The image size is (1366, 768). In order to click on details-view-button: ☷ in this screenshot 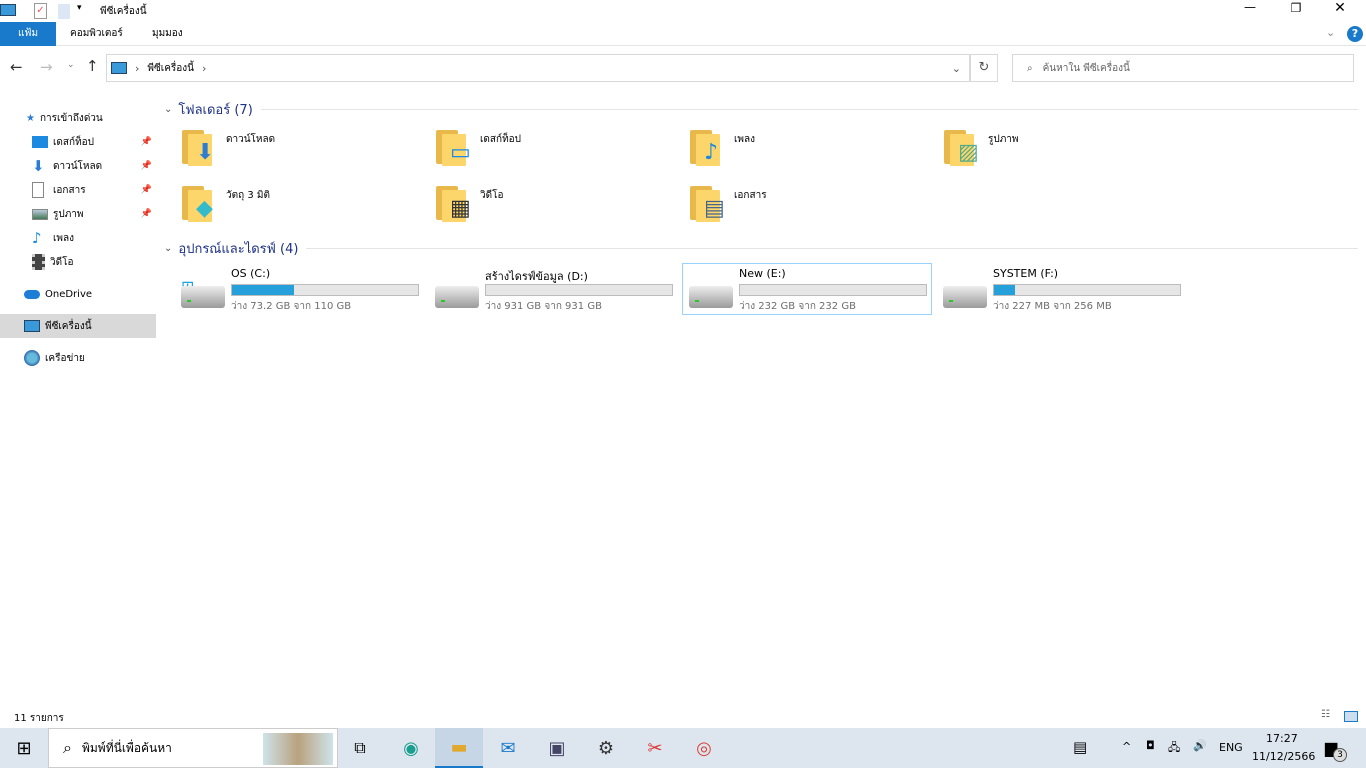, I will do `click(1325, 714)`.